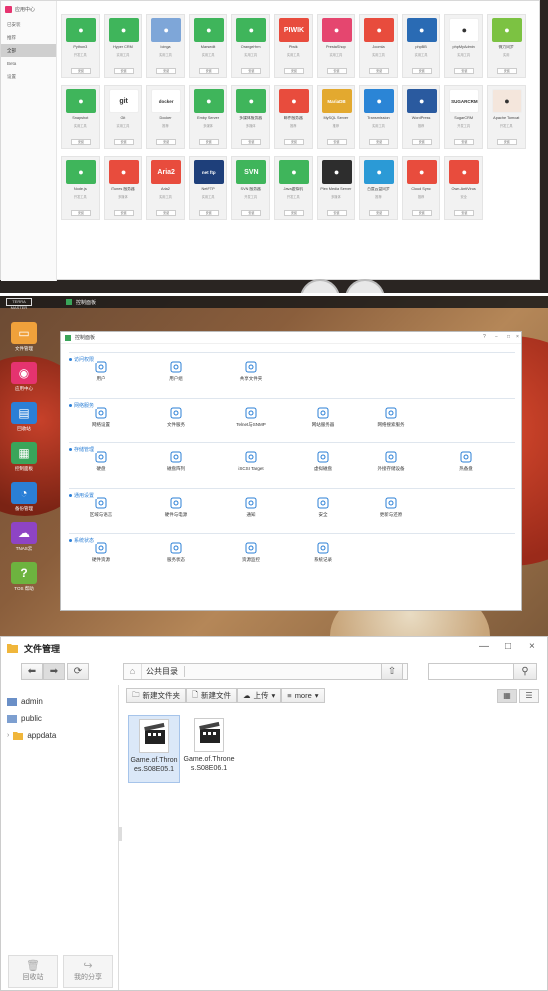  Describe the element at coordinates (507, 696) in the screenshot. I see `grid-view-button: ▦` at that location.